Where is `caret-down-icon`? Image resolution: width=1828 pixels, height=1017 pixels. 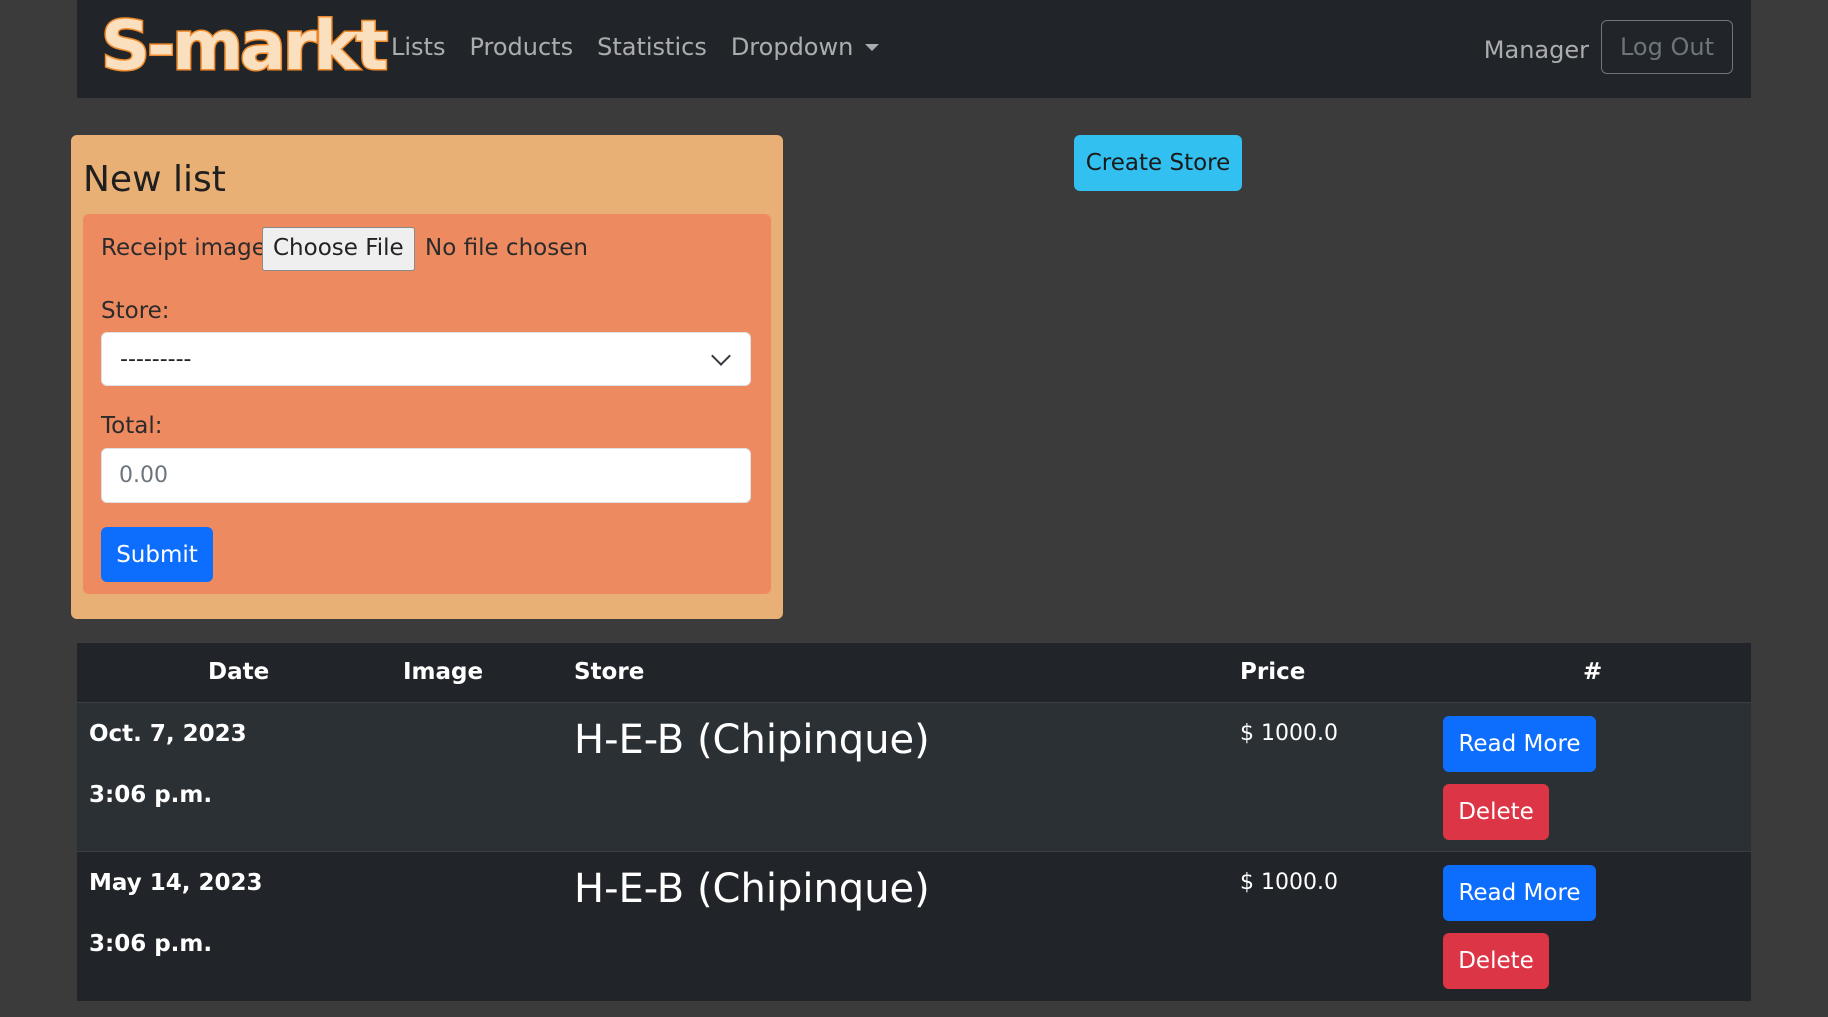 caret-down-icon is located at coordinates (872, 47).